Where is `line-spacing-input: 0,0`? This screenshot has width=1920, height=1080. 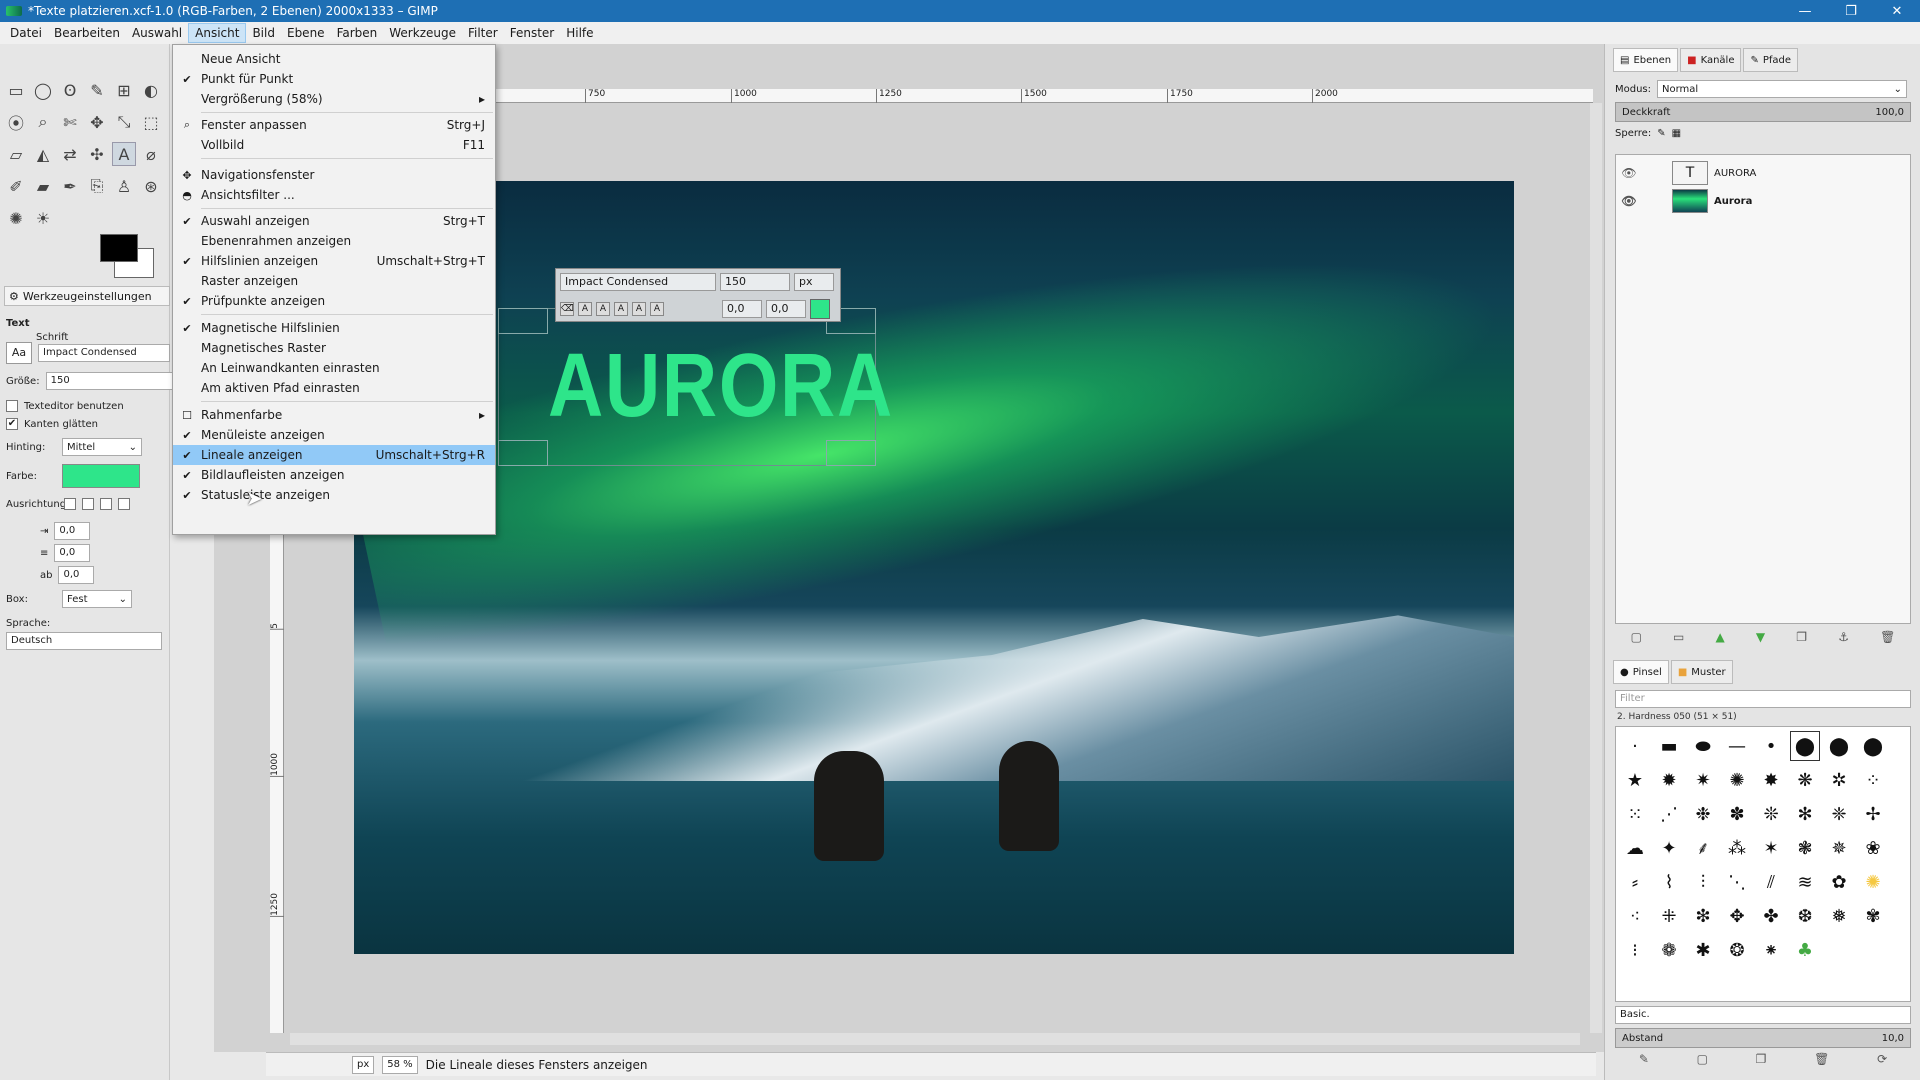 line-spacing-input: 0,0 is located at coordinates (72, 553).